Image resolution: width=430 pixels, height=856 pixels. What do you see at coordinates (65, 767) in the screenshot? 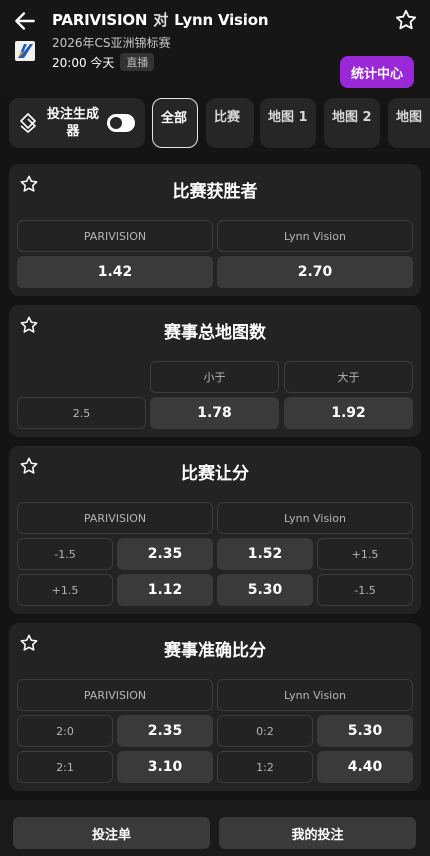
I see `home-score-label: 2:1` at bounding box center [65, 767].